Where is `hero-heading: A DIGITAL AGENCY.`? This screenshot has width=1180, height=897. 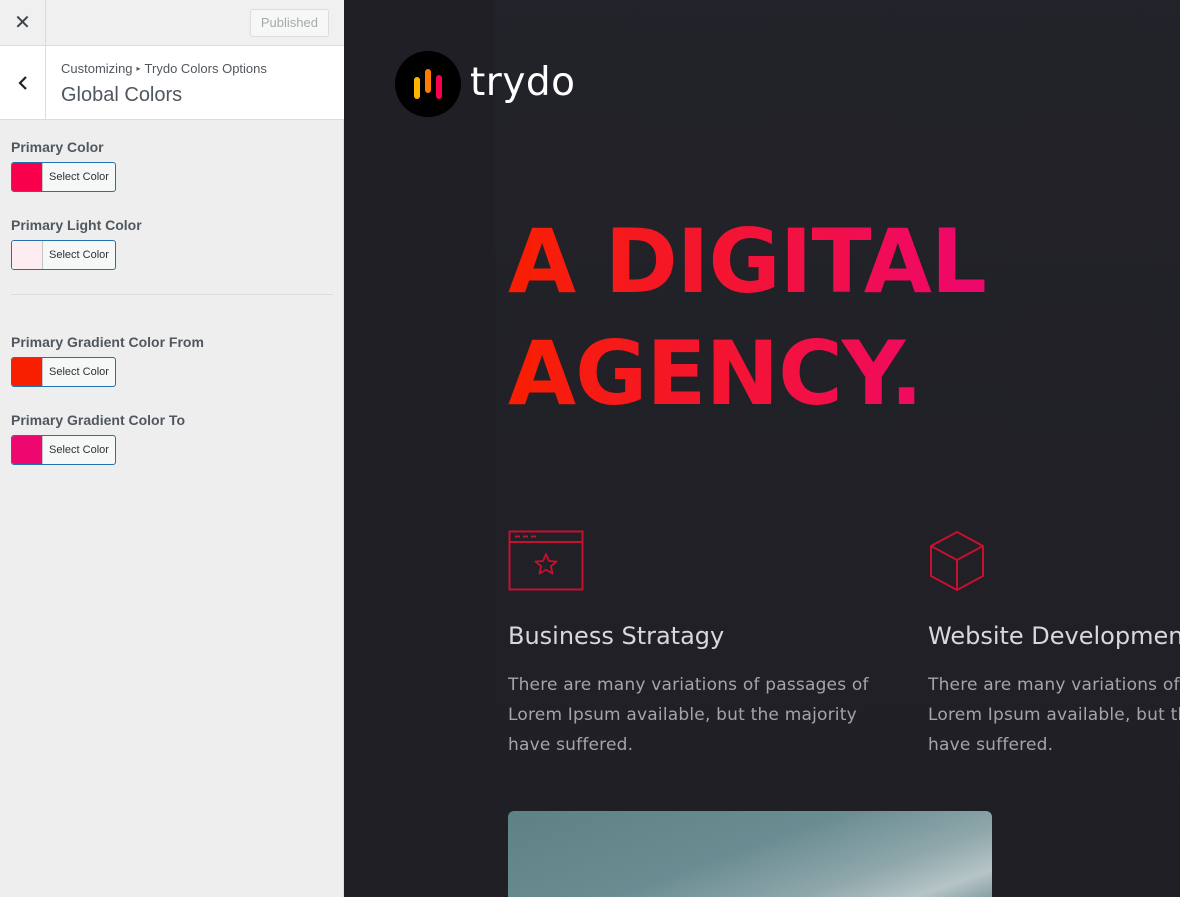 hero-heading: A DIGITAL AGENCY. is located at coordinates (747, 318).